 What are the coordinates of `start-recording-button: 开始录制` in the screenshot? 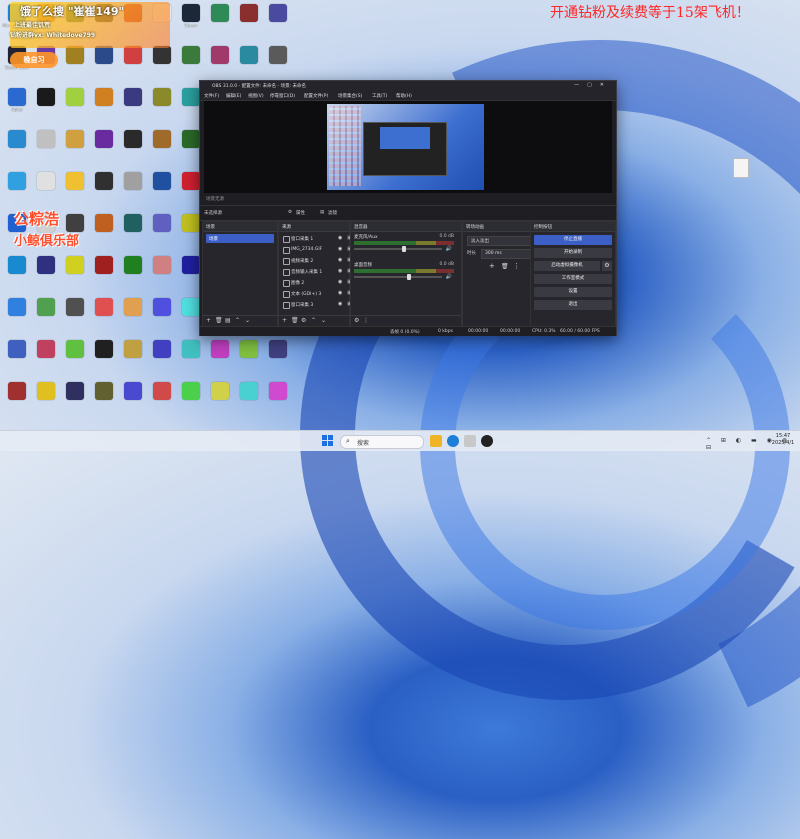 It's located at (573, 253).